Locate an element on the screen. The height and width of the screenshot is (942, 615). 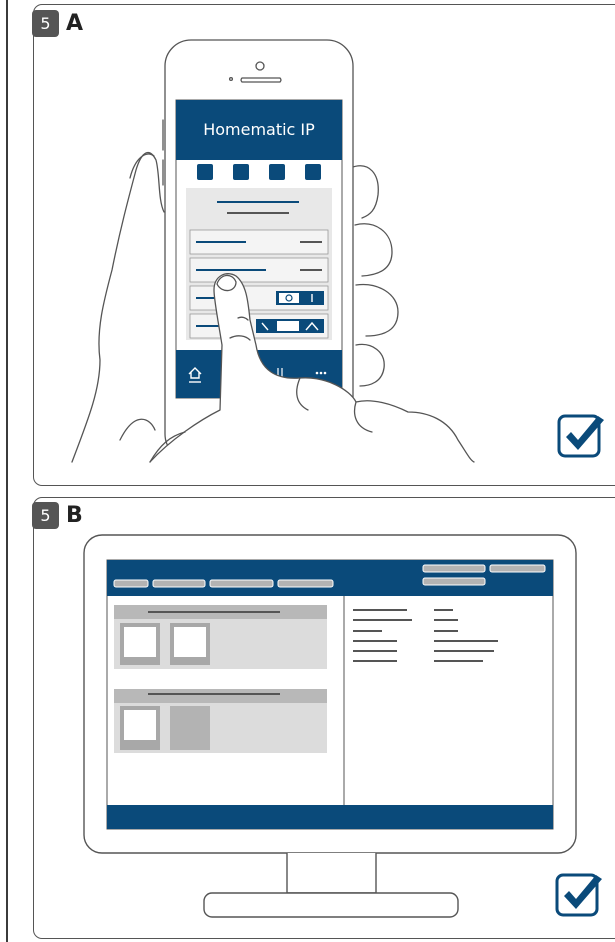
monitor-foot is located at coordinates (331, 905).